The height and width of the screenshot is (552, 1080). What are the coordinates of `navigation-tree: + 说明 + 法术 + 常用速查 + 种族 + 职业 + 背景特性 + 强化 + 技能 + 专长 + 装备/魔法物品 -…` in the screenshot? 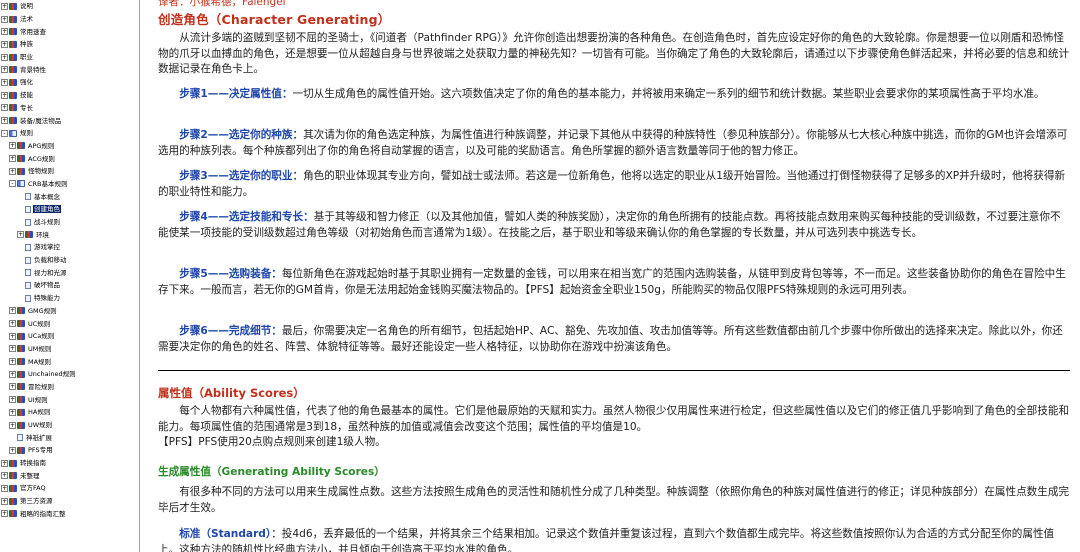 It's located at (70, 276).